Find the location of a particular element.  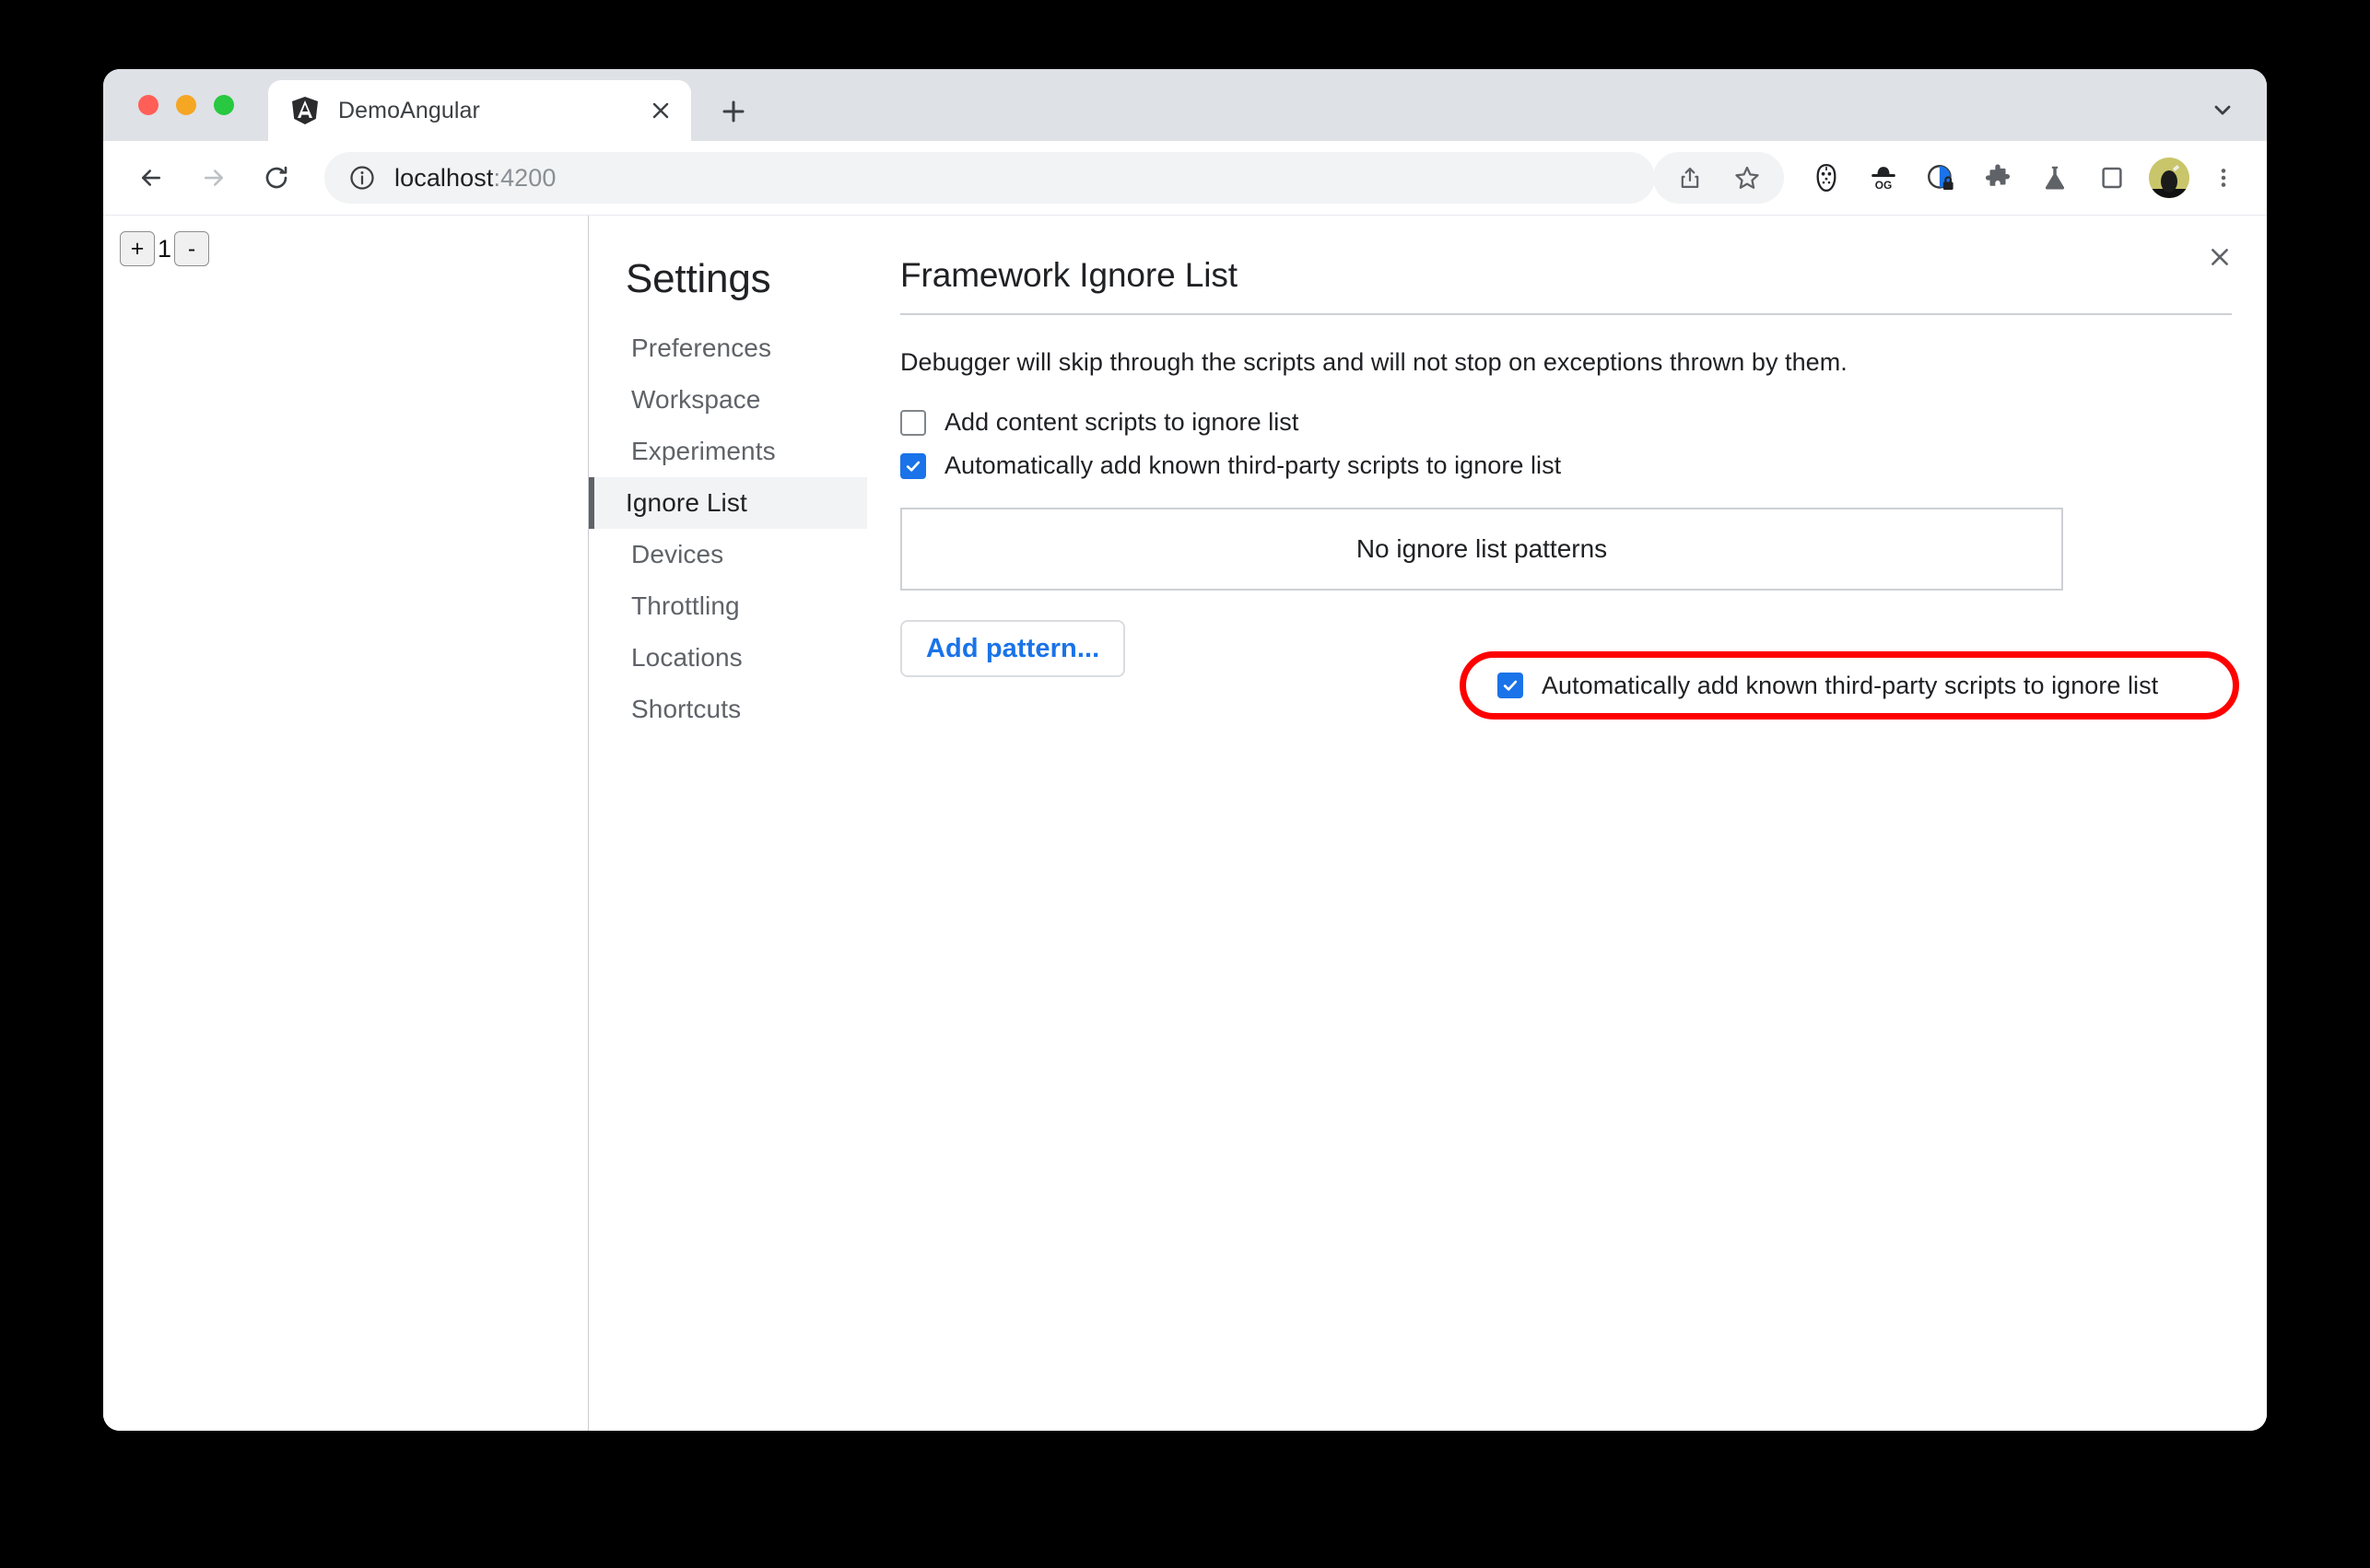

sidebar-item-shortcuts: Shortcuts is located at coordinates (728, 709).